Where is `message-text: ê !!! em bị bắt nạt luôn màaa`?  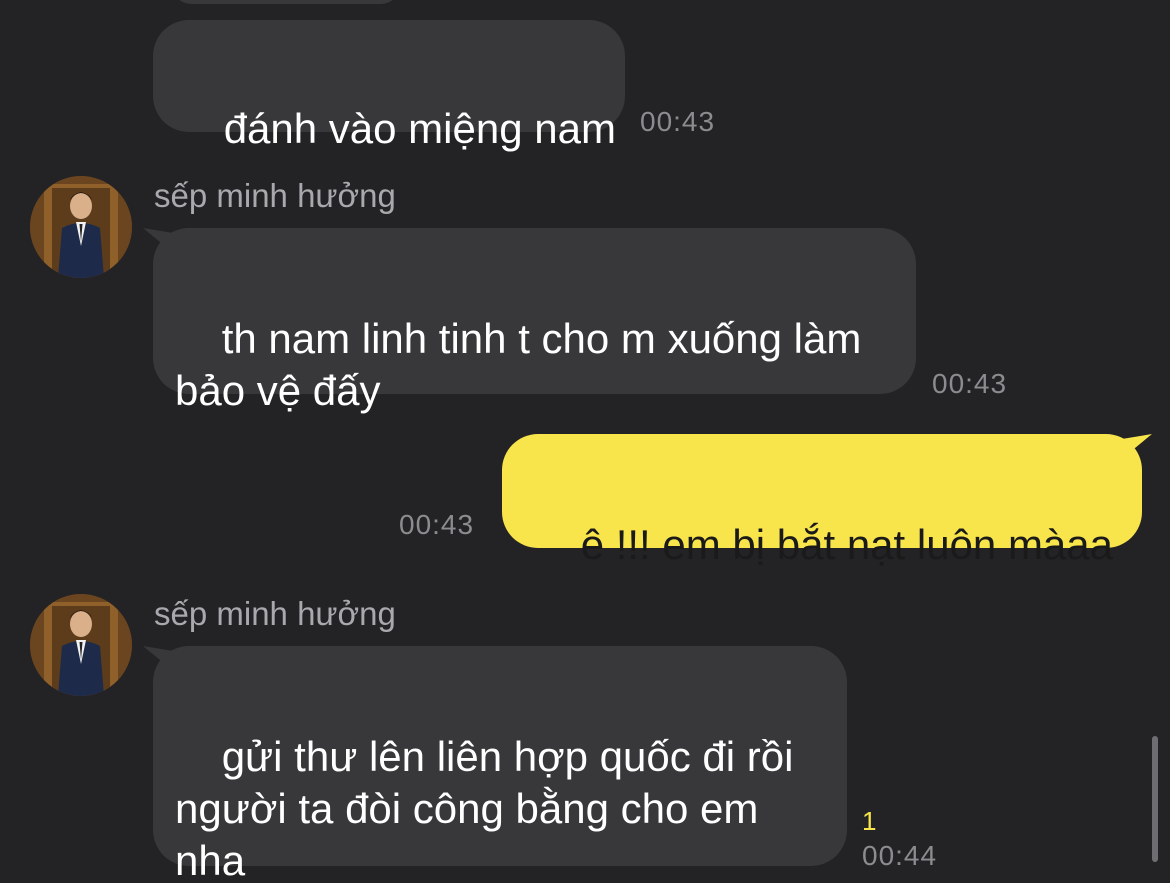
message-text: ê !!! em bị bắt nạt luôn màaa is located at coordinates (847, 544).